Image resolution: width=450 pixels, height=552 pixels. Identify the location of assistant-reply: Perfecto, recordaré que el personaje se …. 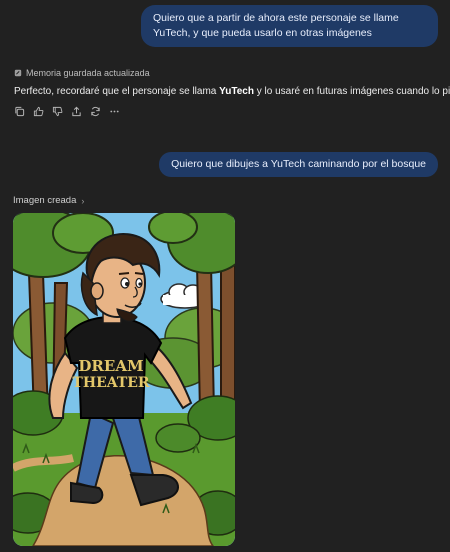
(232, 92).